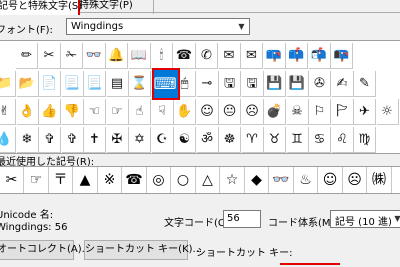  What do you see at coordinates (50, 84) in the screenshot?
I see `symbol-cell: 📄` at bounding box center [50, 84].